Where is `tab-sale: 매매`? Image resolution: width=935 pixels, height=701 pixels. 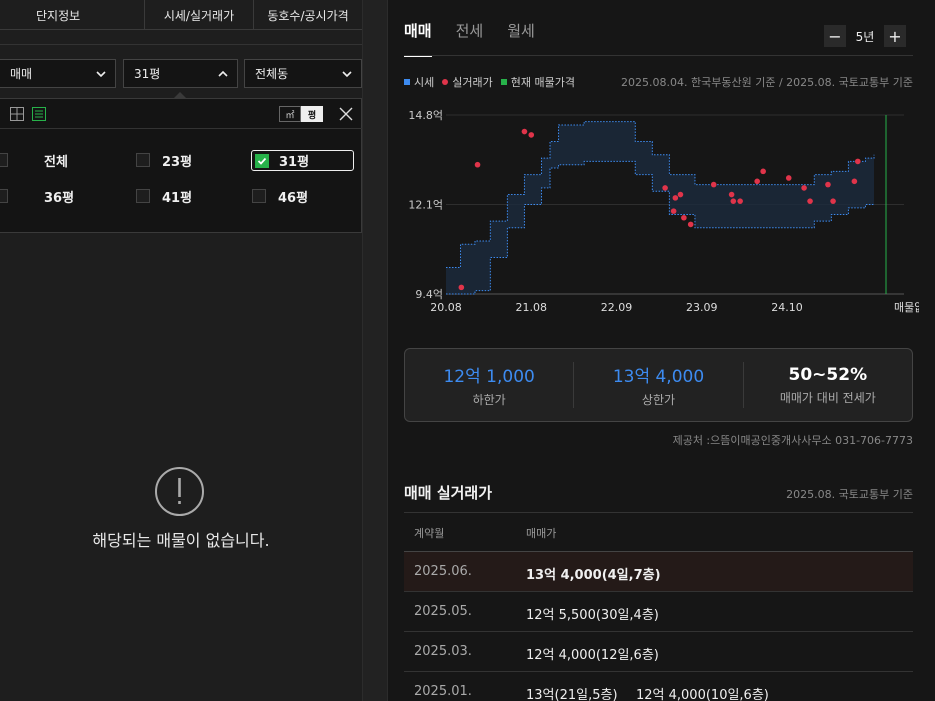
tab-sale: 매매 is located at coordinates (418, 38).